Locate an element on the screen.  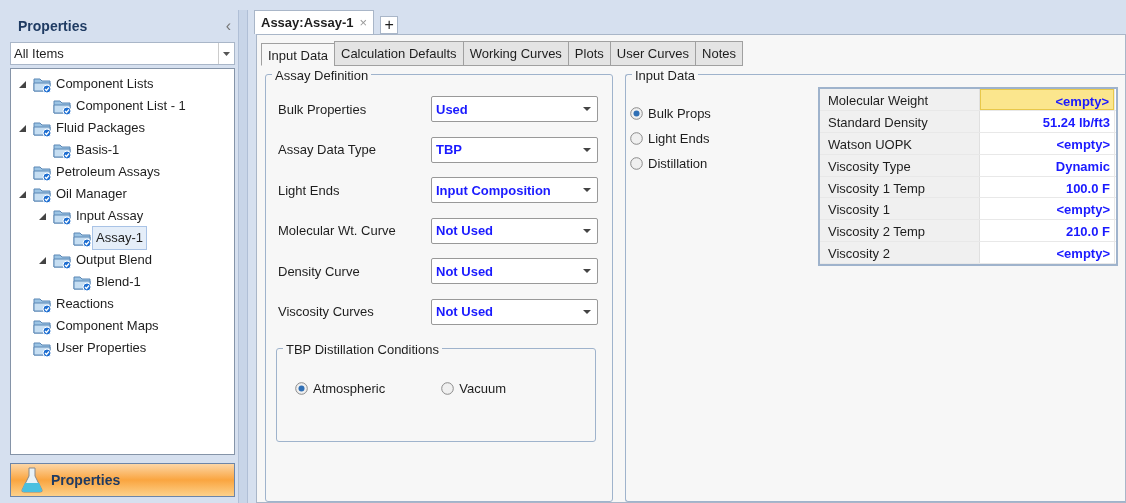
flask-icon is located at coordinates (32, 480).